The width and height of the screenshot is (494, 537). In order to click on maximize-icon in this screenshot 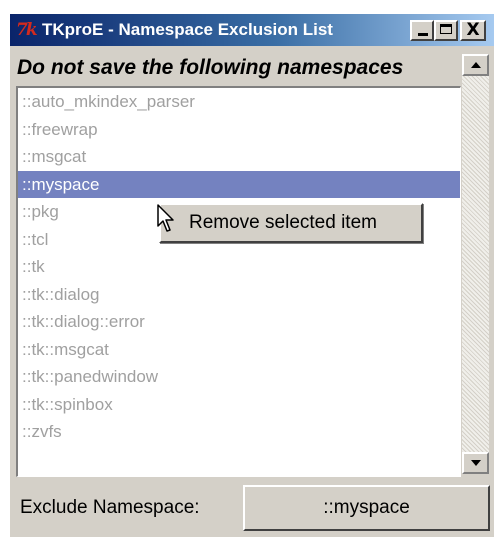, I will do `click(446, 29)`.